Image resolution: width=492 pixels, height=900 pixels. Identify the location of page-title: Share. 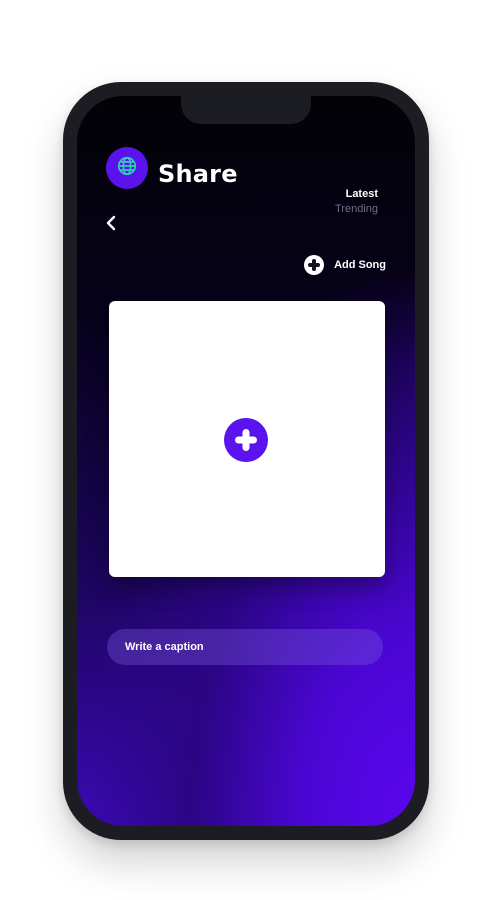
(198, 174).